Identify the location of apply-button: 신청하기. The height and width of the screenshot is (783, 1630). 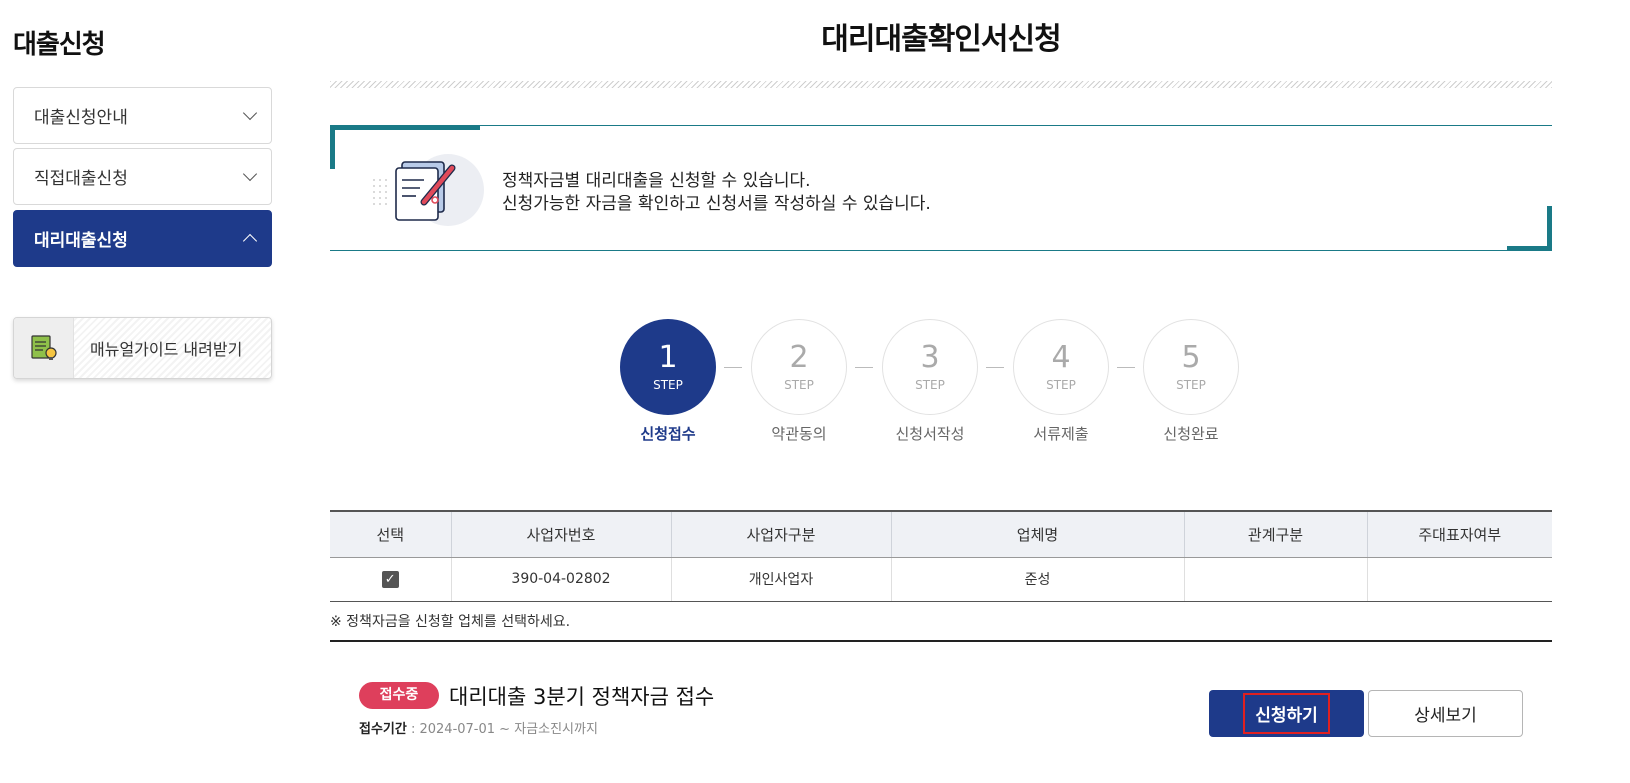
(1286, 713).